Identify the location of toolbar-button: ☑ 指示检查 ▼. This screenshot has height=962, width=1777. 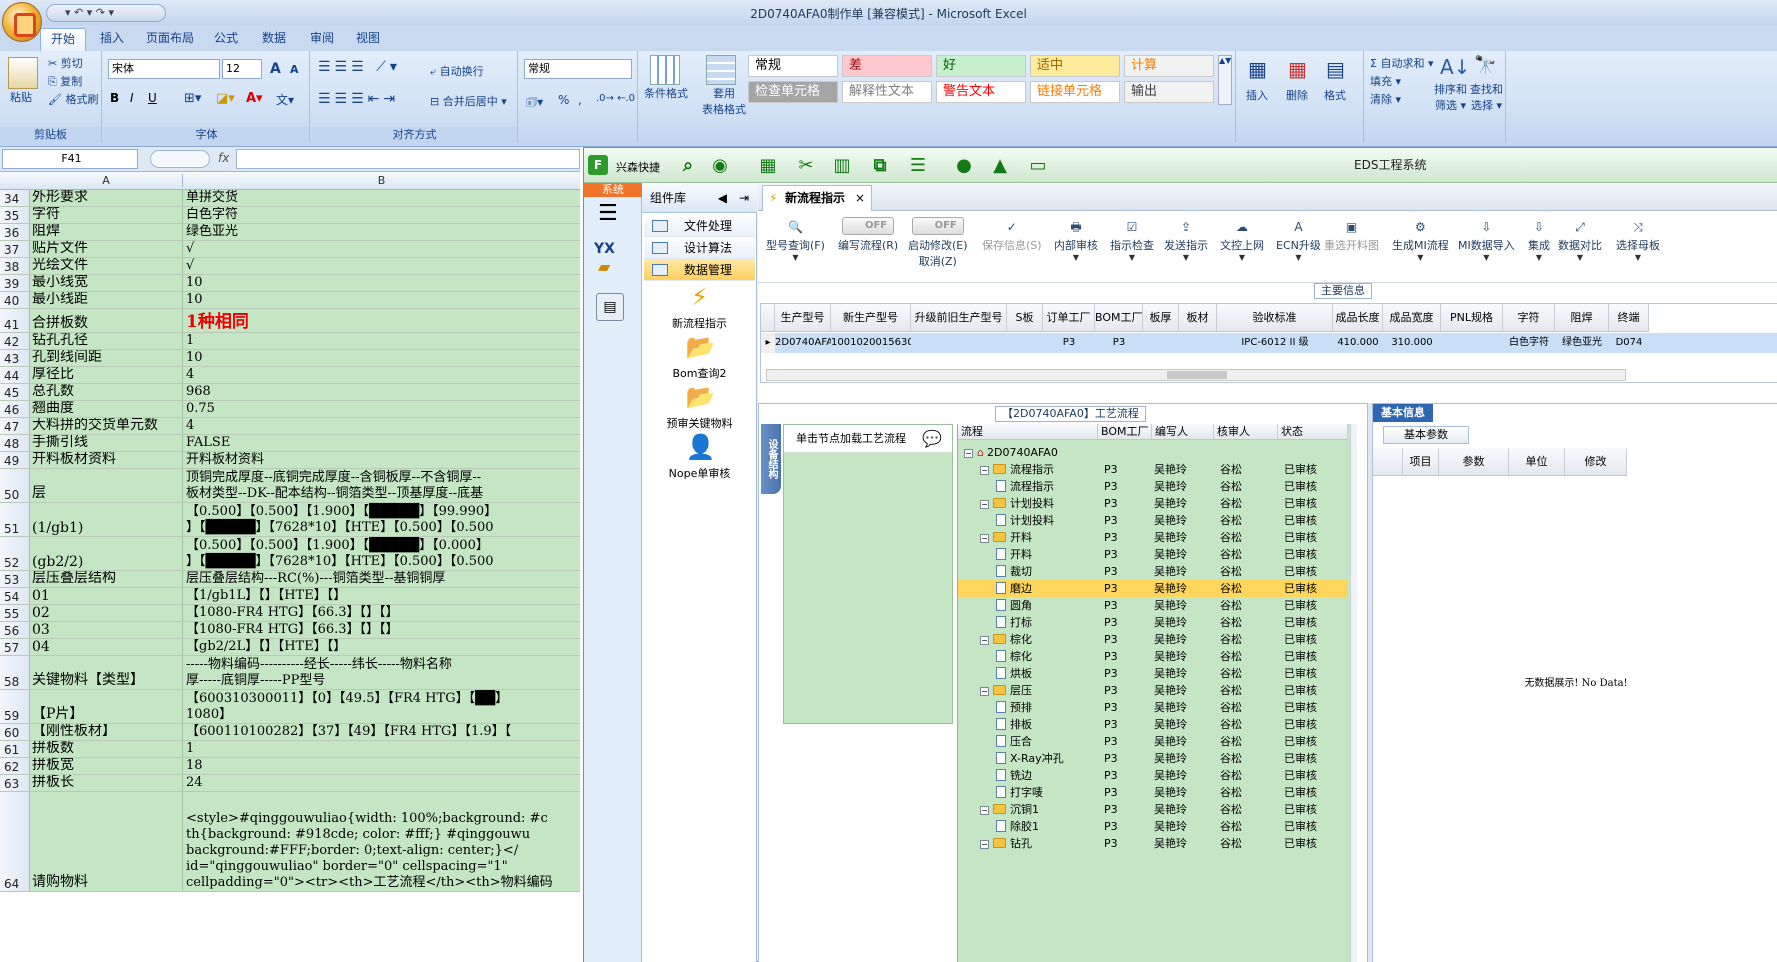
(1132, 240).